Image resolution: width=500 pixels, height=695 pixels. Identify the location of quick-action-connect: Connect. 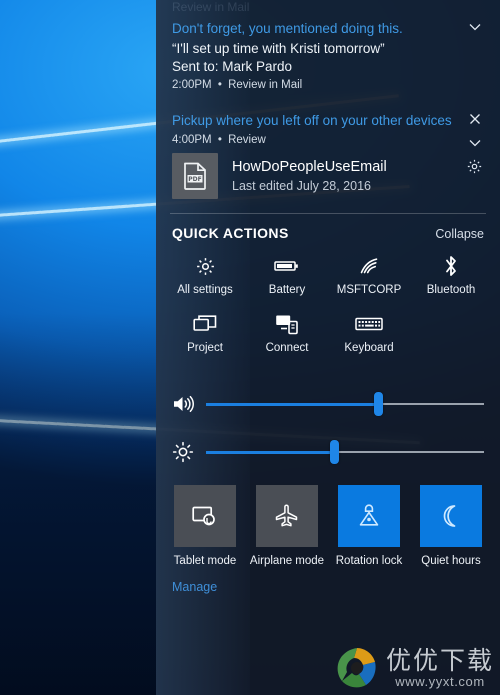
(287, 333).